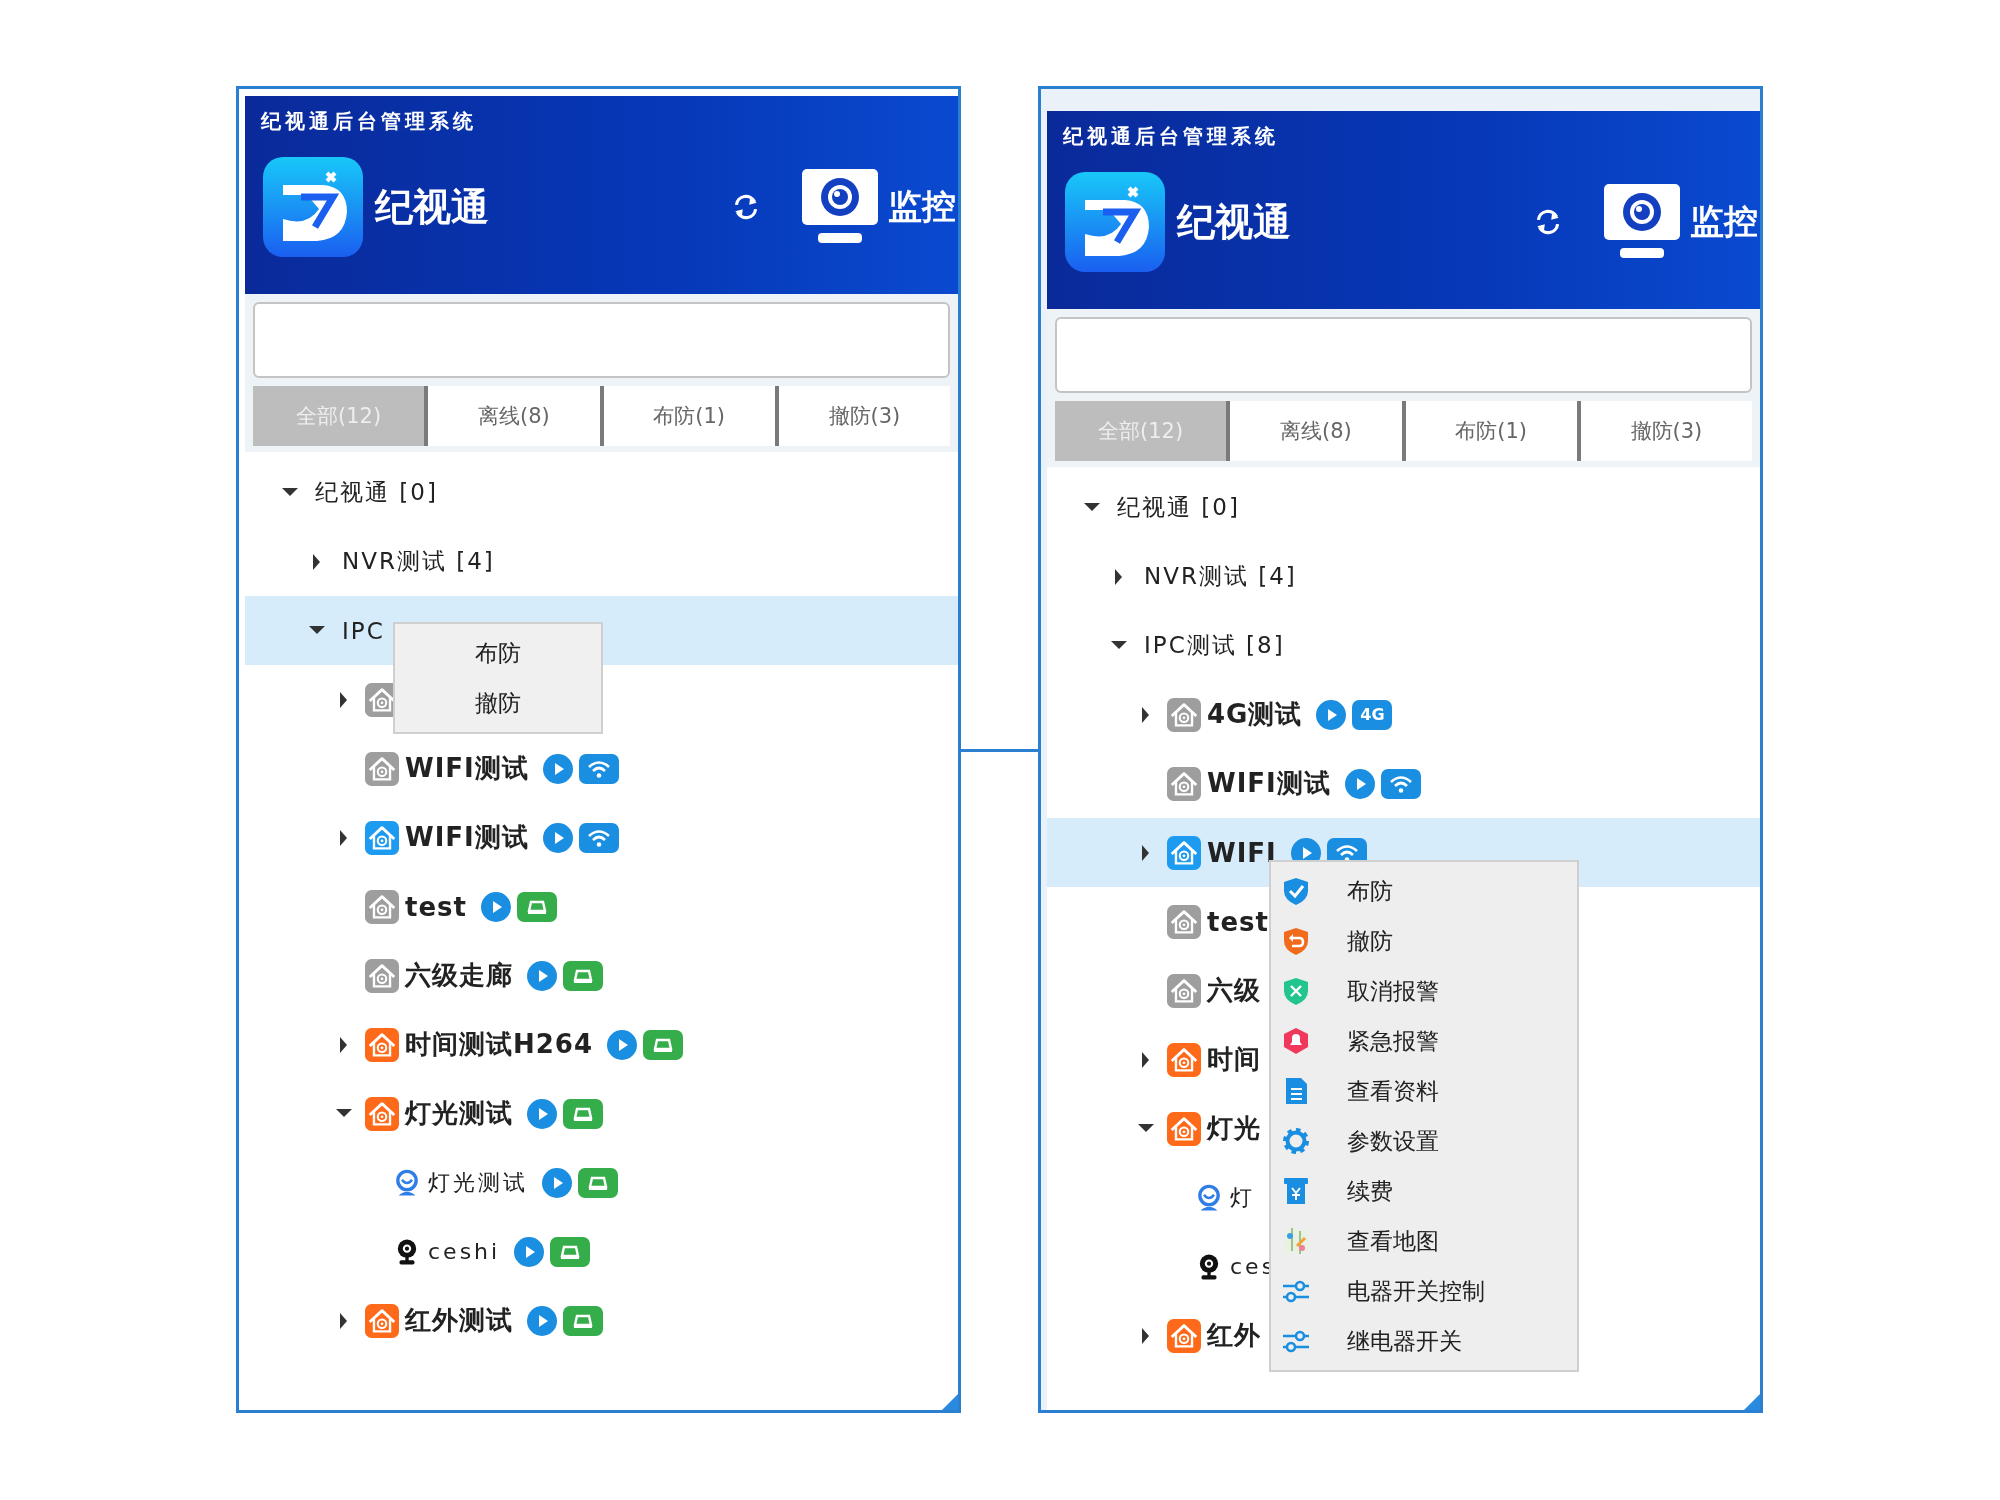 The width and height of the screenshot is (2000, 1500). Describe the element at coordinates (1234, 1128) in the screenshot. I see `device-name: 灯光` at that location.